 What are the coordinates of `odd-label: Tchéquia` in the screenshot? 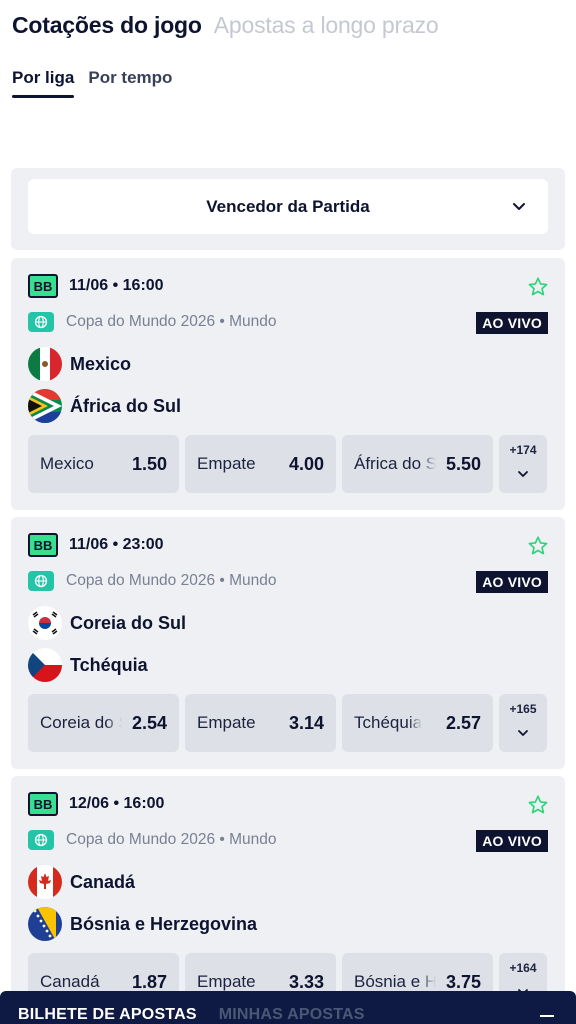 It's located at (388, 722).